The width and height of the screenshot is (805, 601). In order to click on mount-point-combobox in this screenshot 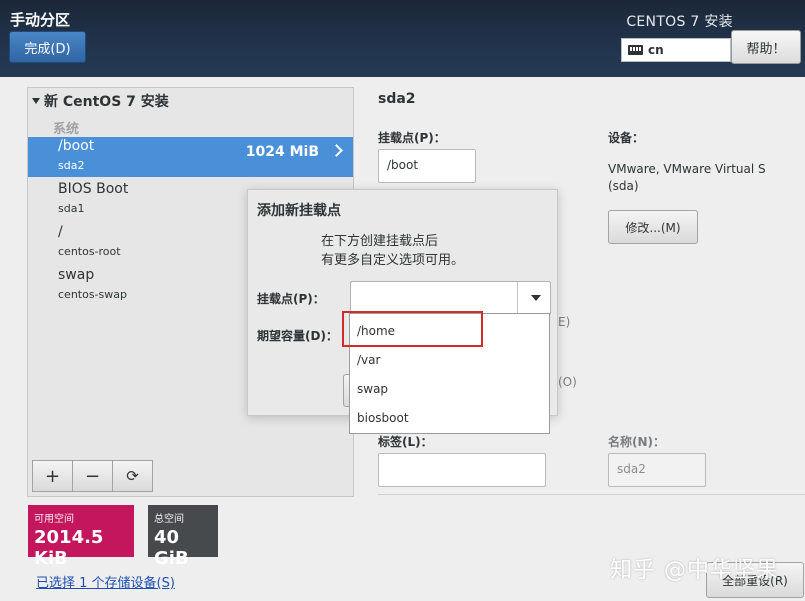, I will do `click(450, 298)`.